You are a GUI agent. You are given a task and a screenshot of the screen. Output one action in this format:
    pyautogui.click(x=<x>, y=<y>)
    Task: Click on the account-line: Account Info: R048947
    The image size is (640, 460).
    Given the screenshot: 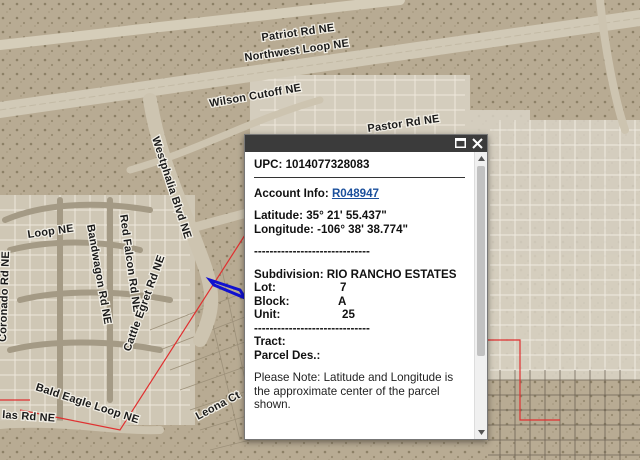 What is the action you would take?
    pyautogui.click(x=359, y=194)
    